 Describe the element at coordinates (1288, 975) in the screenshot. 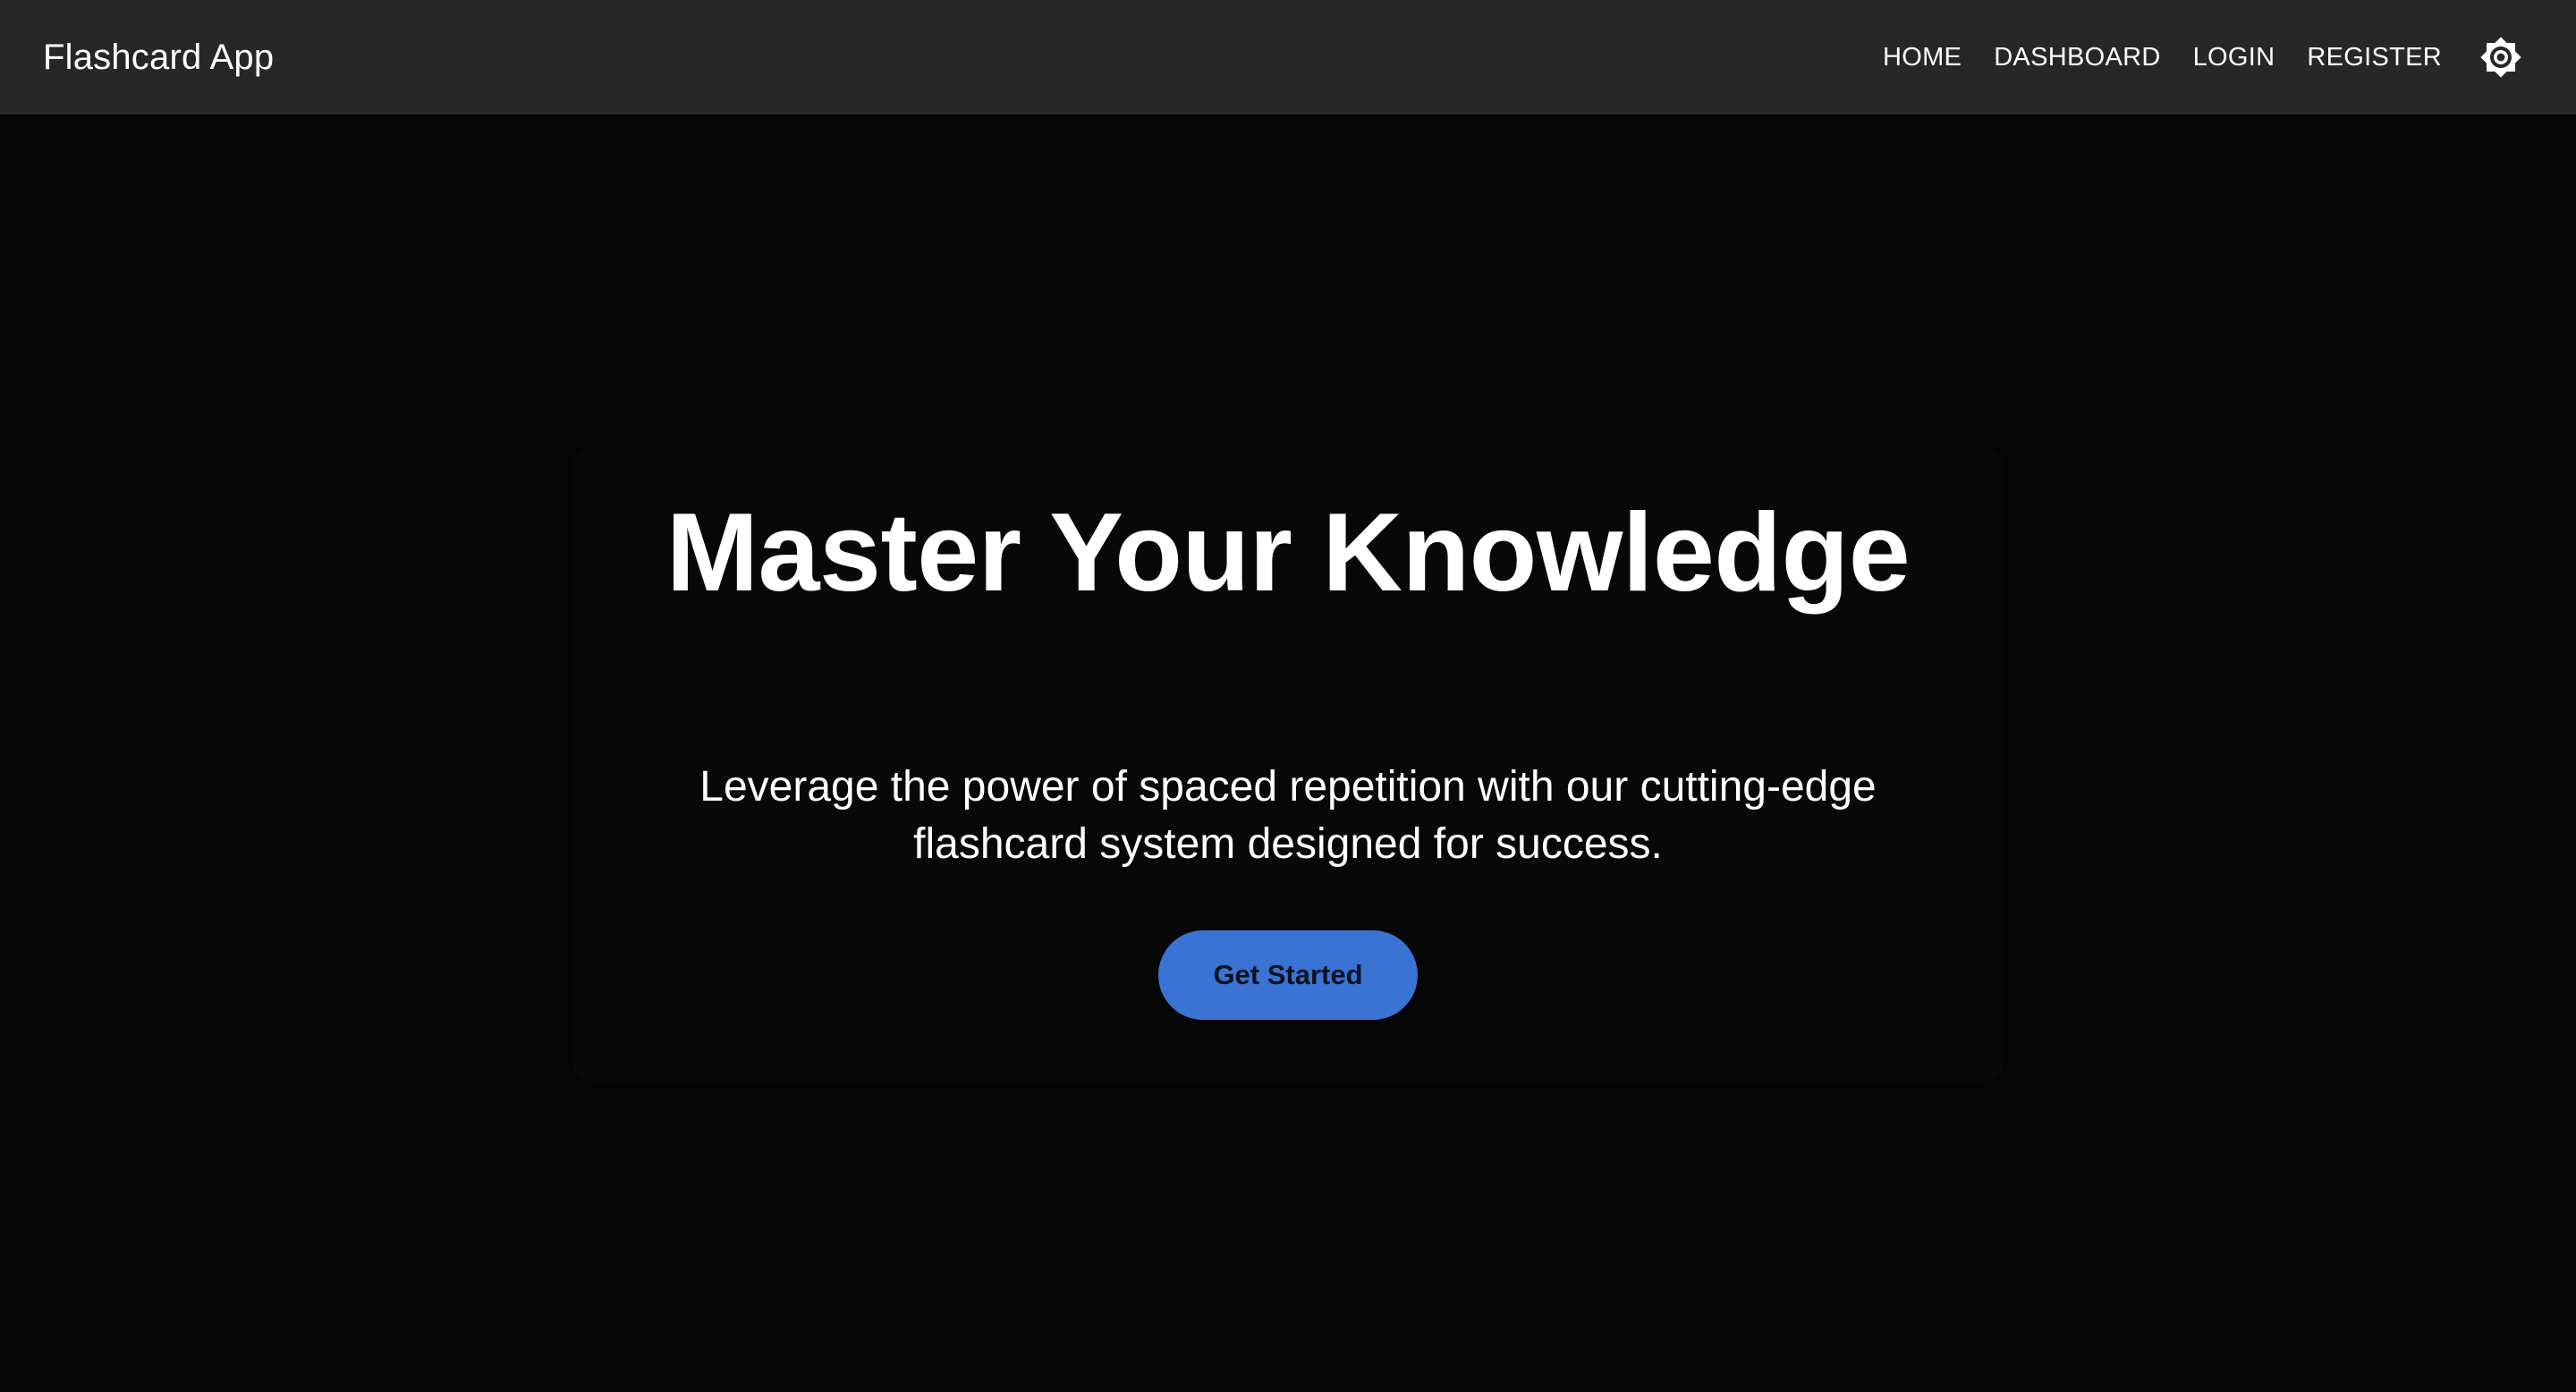

I see `get-started-button: Get Started` at that location.